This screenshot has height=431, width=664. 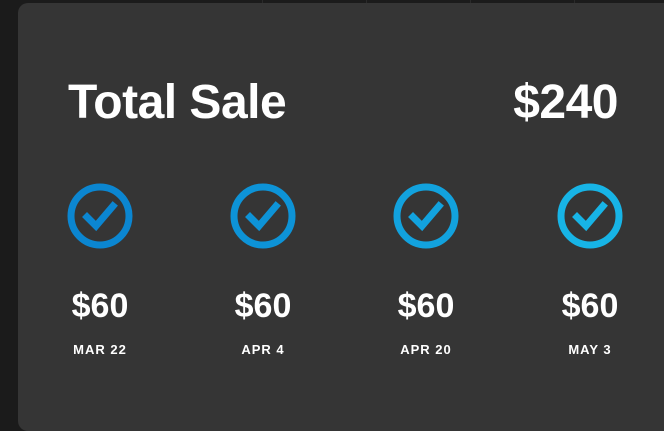 I want to click on payment-timeline, so click(x=345, y=216).